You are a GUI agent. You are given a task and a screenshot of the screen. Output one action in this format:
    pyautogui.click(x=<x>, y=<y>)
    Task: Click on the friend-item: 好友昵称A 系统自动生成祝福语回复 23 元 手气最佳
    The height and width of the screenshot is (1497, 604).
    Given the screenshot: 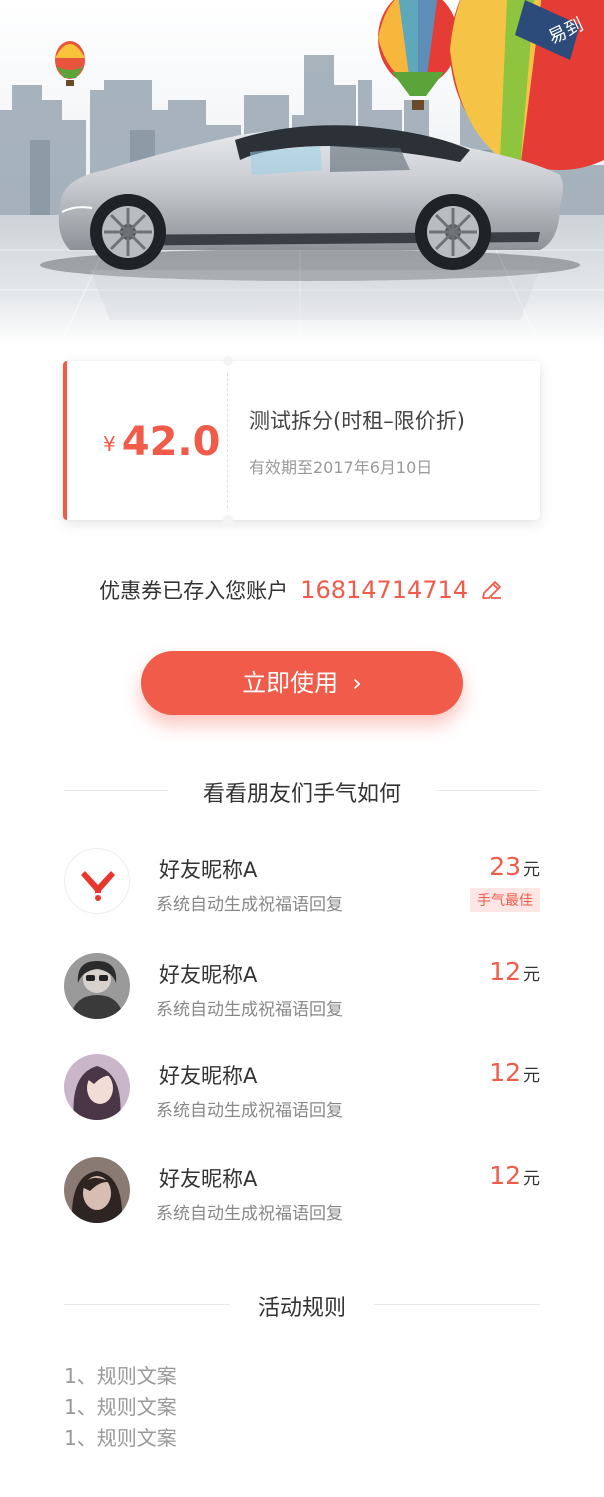 What is the action you would take?
    pyautogui.click(x=302, y=888)
    